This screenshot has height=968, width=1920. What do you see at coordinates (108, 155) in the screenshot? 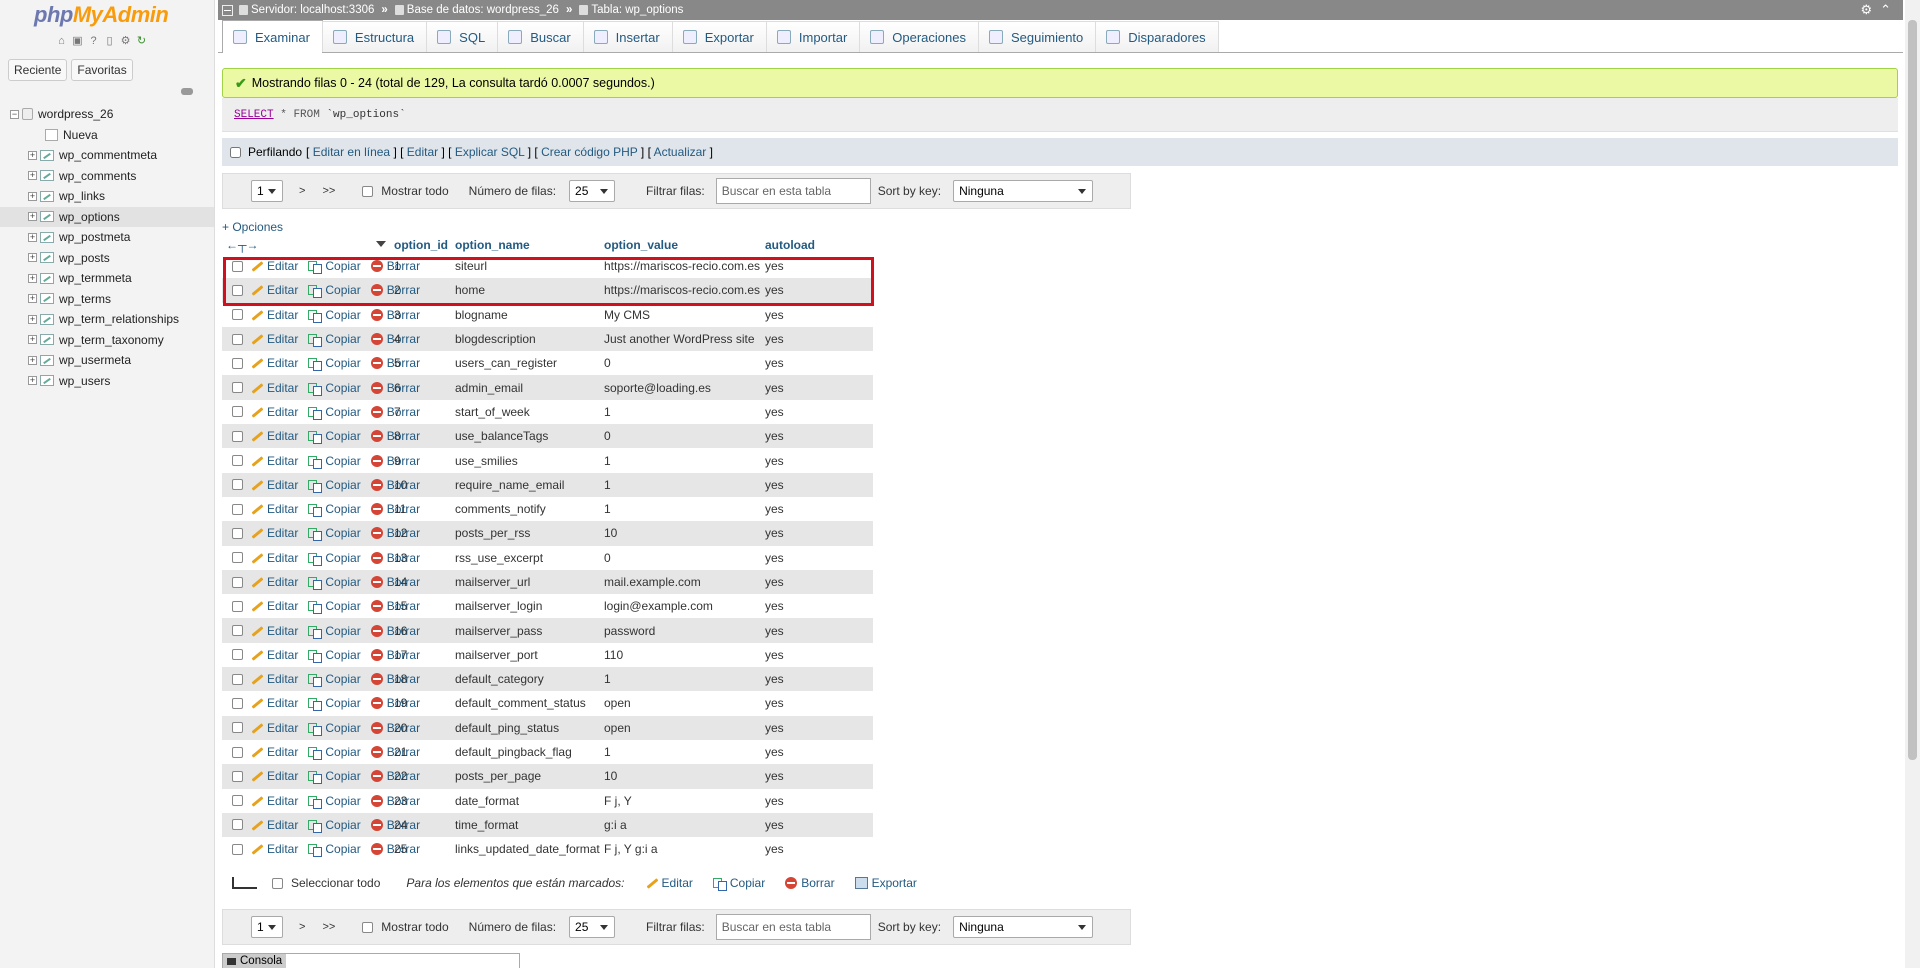
I see `tree-table-label: wp_commentmeta` at bounding box center [108, 155].